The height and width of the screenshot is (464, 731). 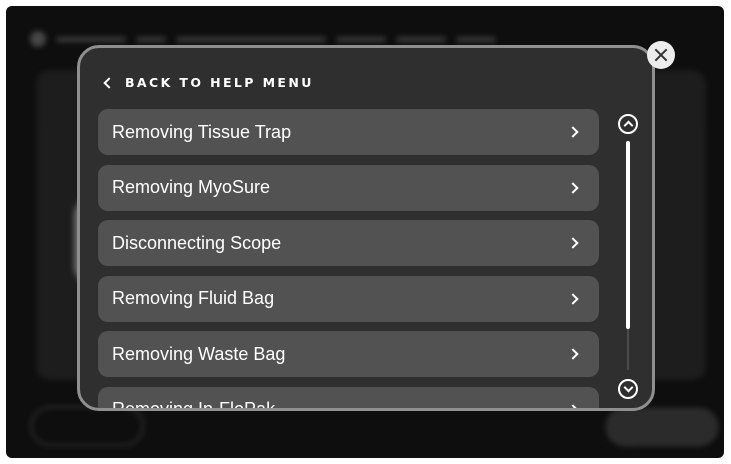 I want to click on chevron-left-icon, so click(x=109, y=82).